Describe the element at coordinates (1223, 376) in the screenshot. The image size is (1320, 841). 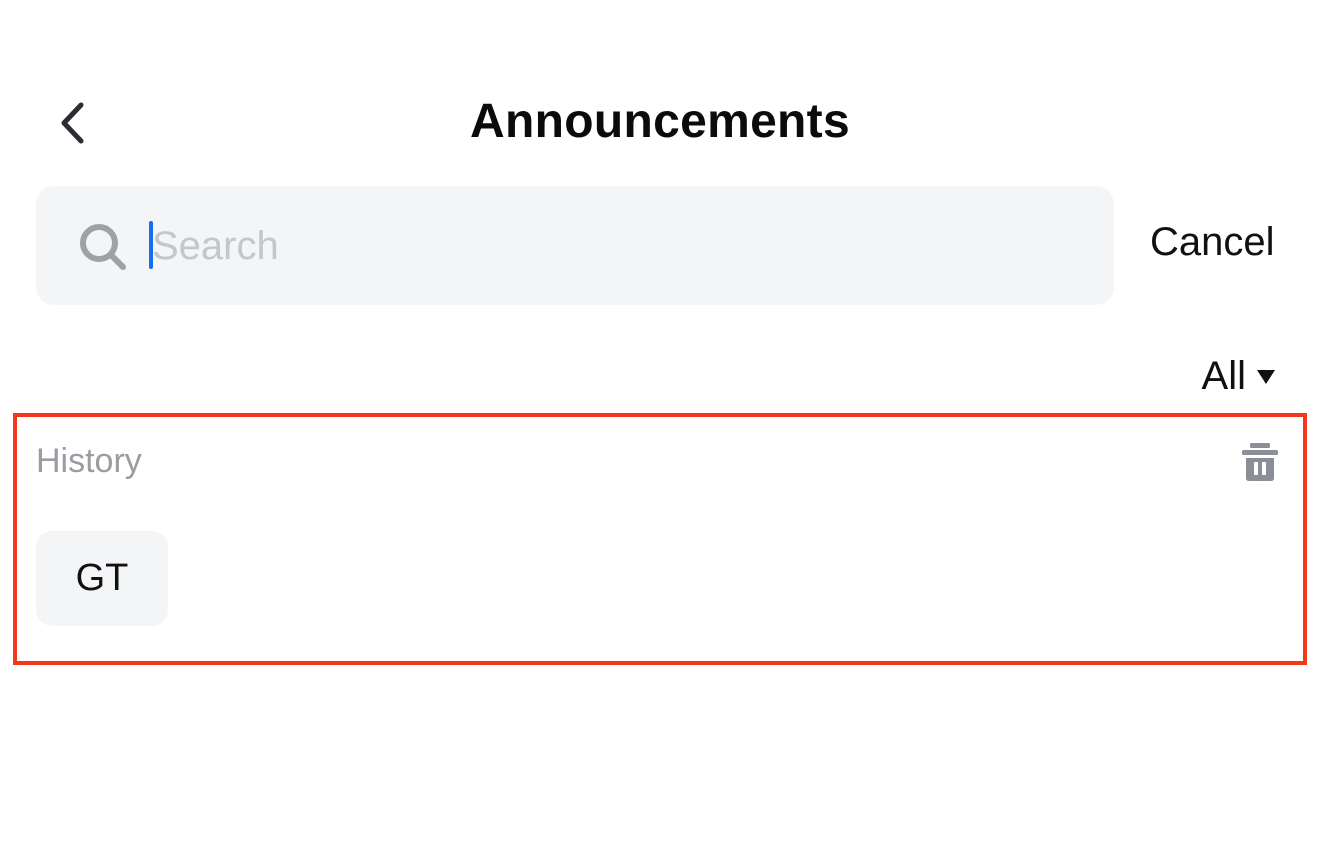
I see `filter-label: All` at that location.